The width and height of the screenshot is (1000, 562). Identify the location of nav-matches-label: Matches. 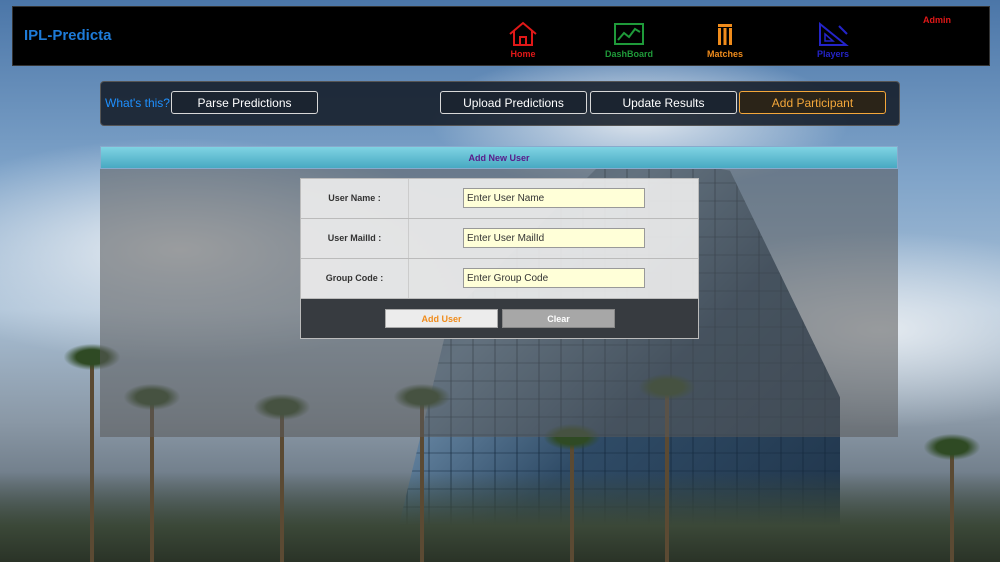
(724, 54).